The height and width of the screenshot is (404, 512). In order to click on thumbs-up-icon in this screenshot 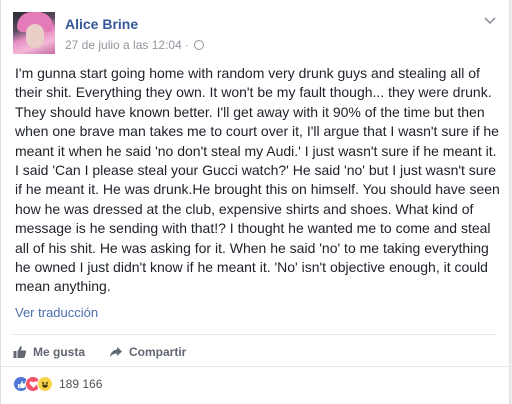, I will do `click(20, 352)`.